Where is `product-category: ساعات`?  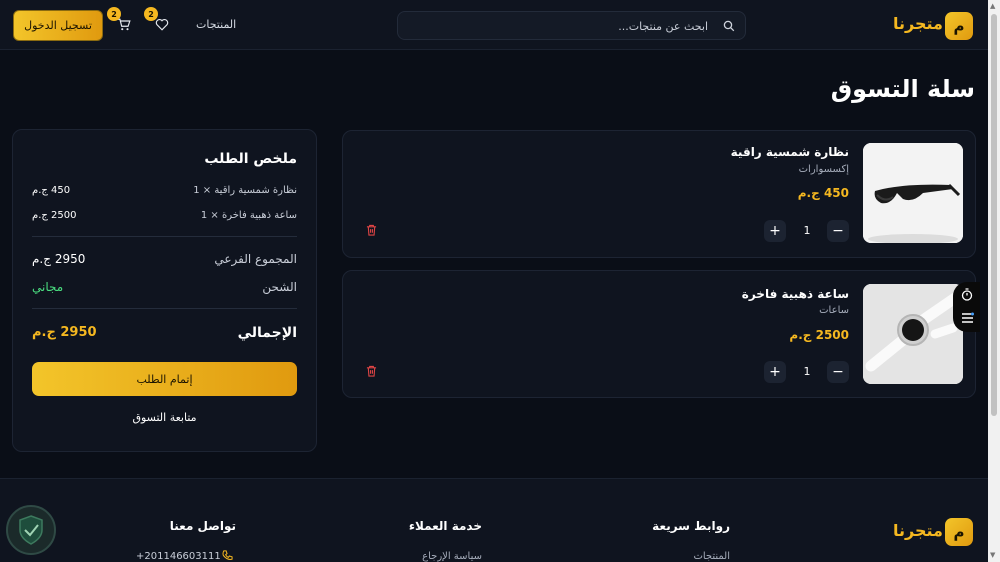
product-category: ساعات is located at coordinates (834, 310).